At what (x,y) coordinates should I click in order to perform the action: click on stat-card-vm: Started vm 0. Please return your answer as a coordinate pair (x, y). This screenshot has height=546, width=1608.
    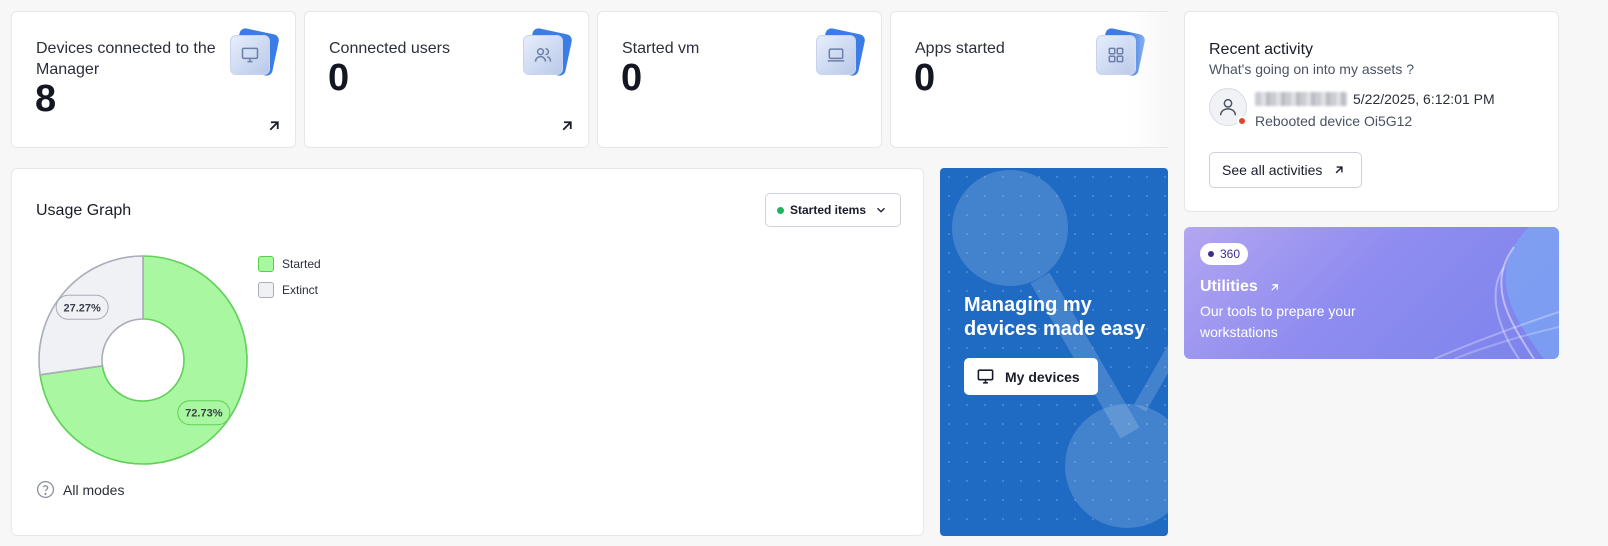
    Looking at the image, I should click on (739, 79).